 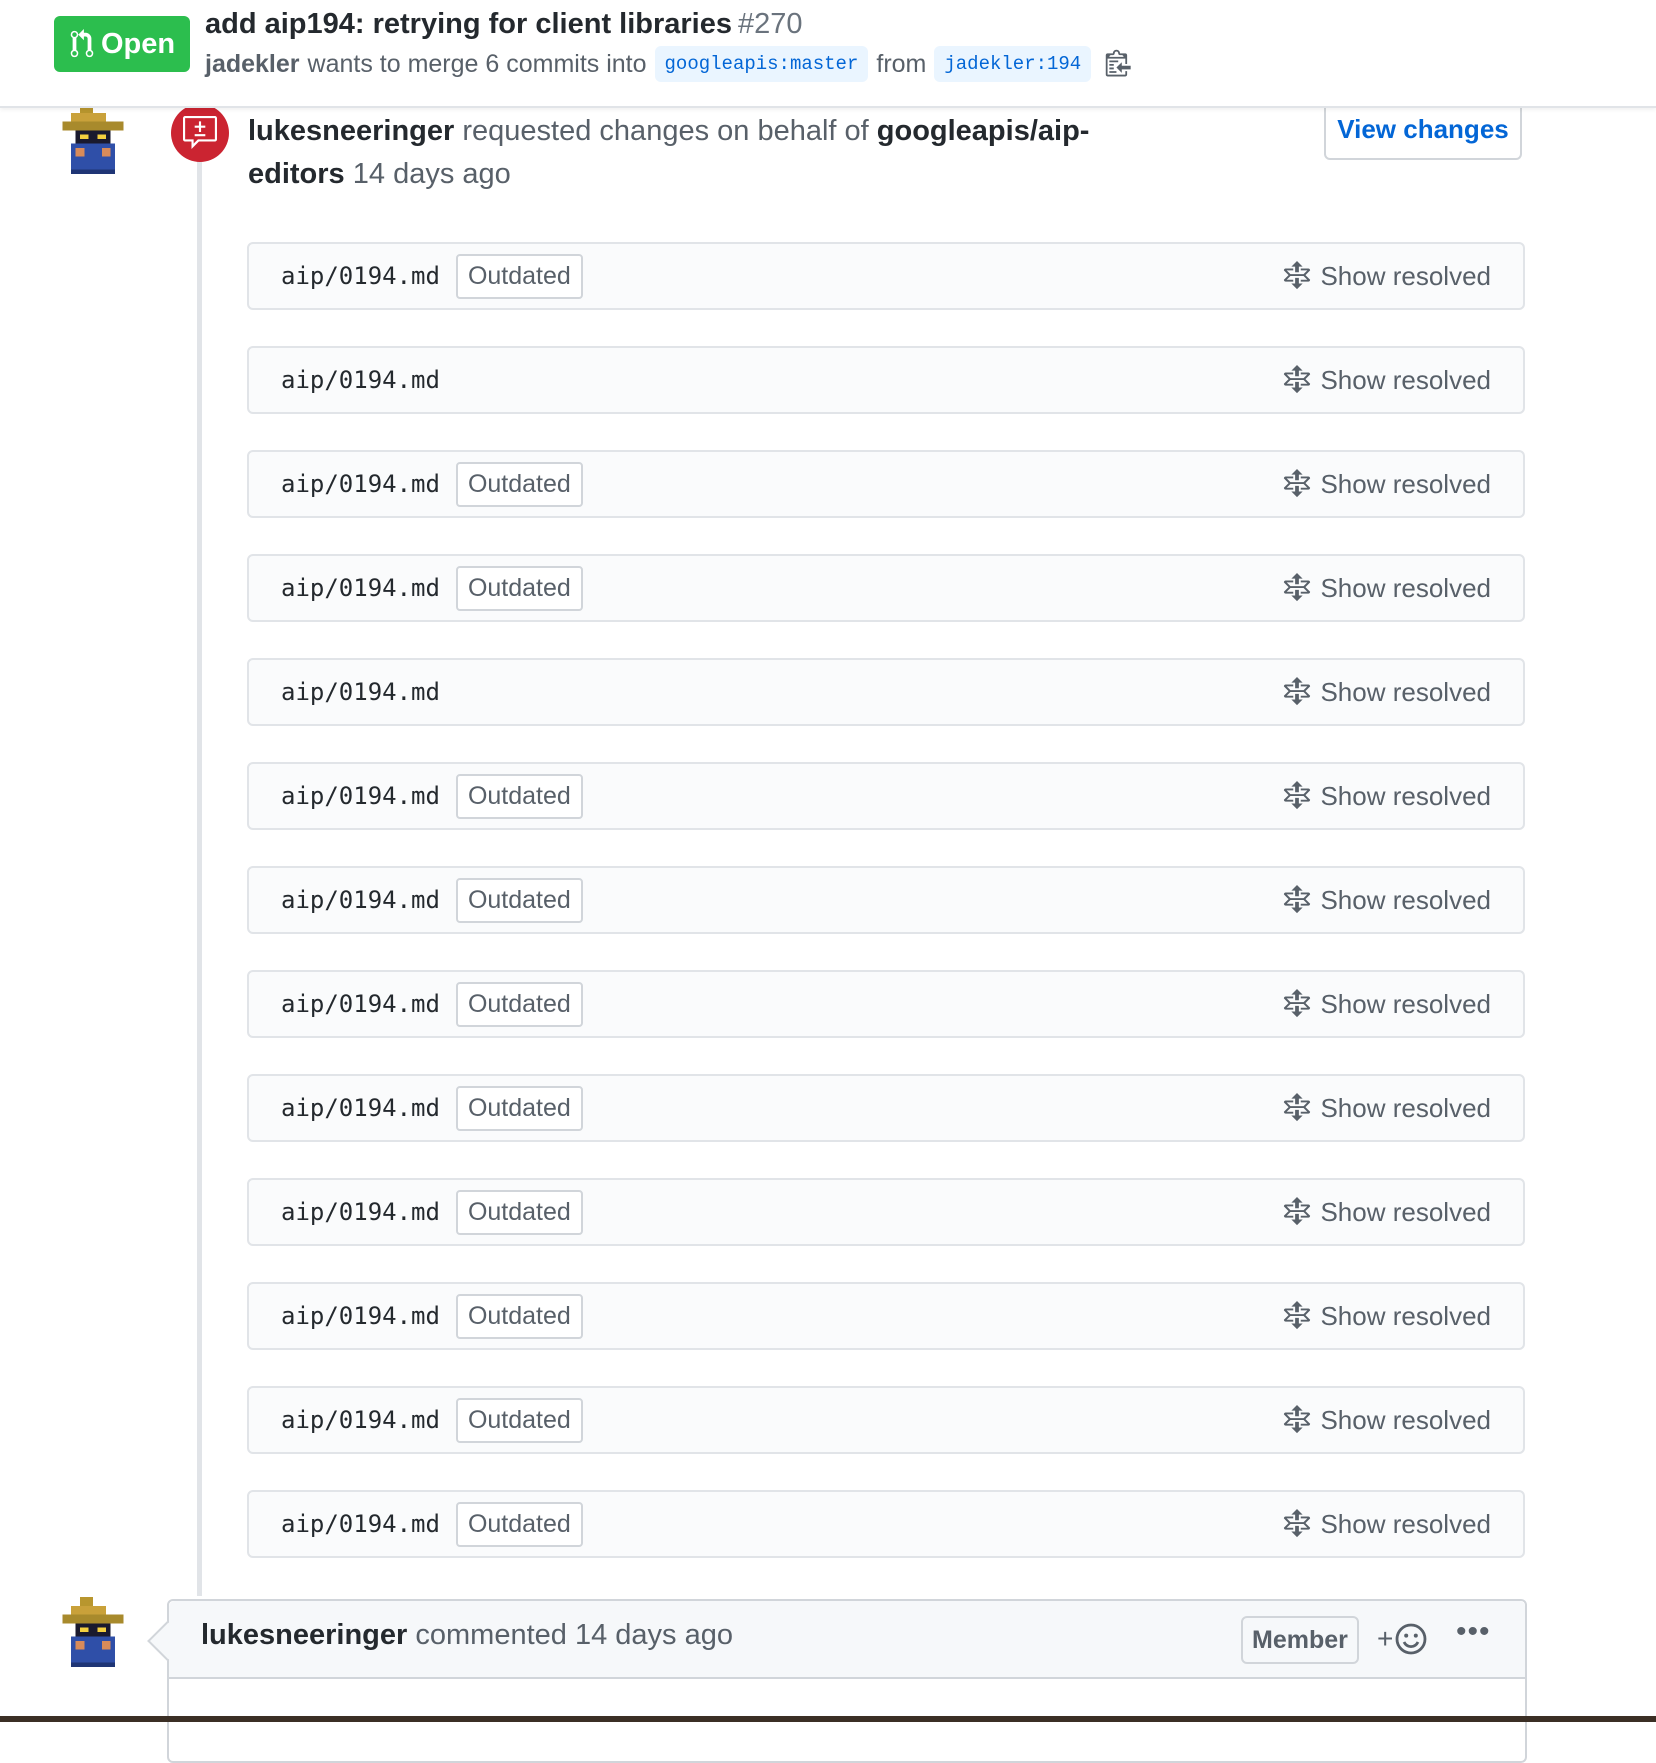 What do you see at coordinates (1013, 64) in the screenshot?
I see `head-branch: jadekler:194` at bounding box center [1013, 64].